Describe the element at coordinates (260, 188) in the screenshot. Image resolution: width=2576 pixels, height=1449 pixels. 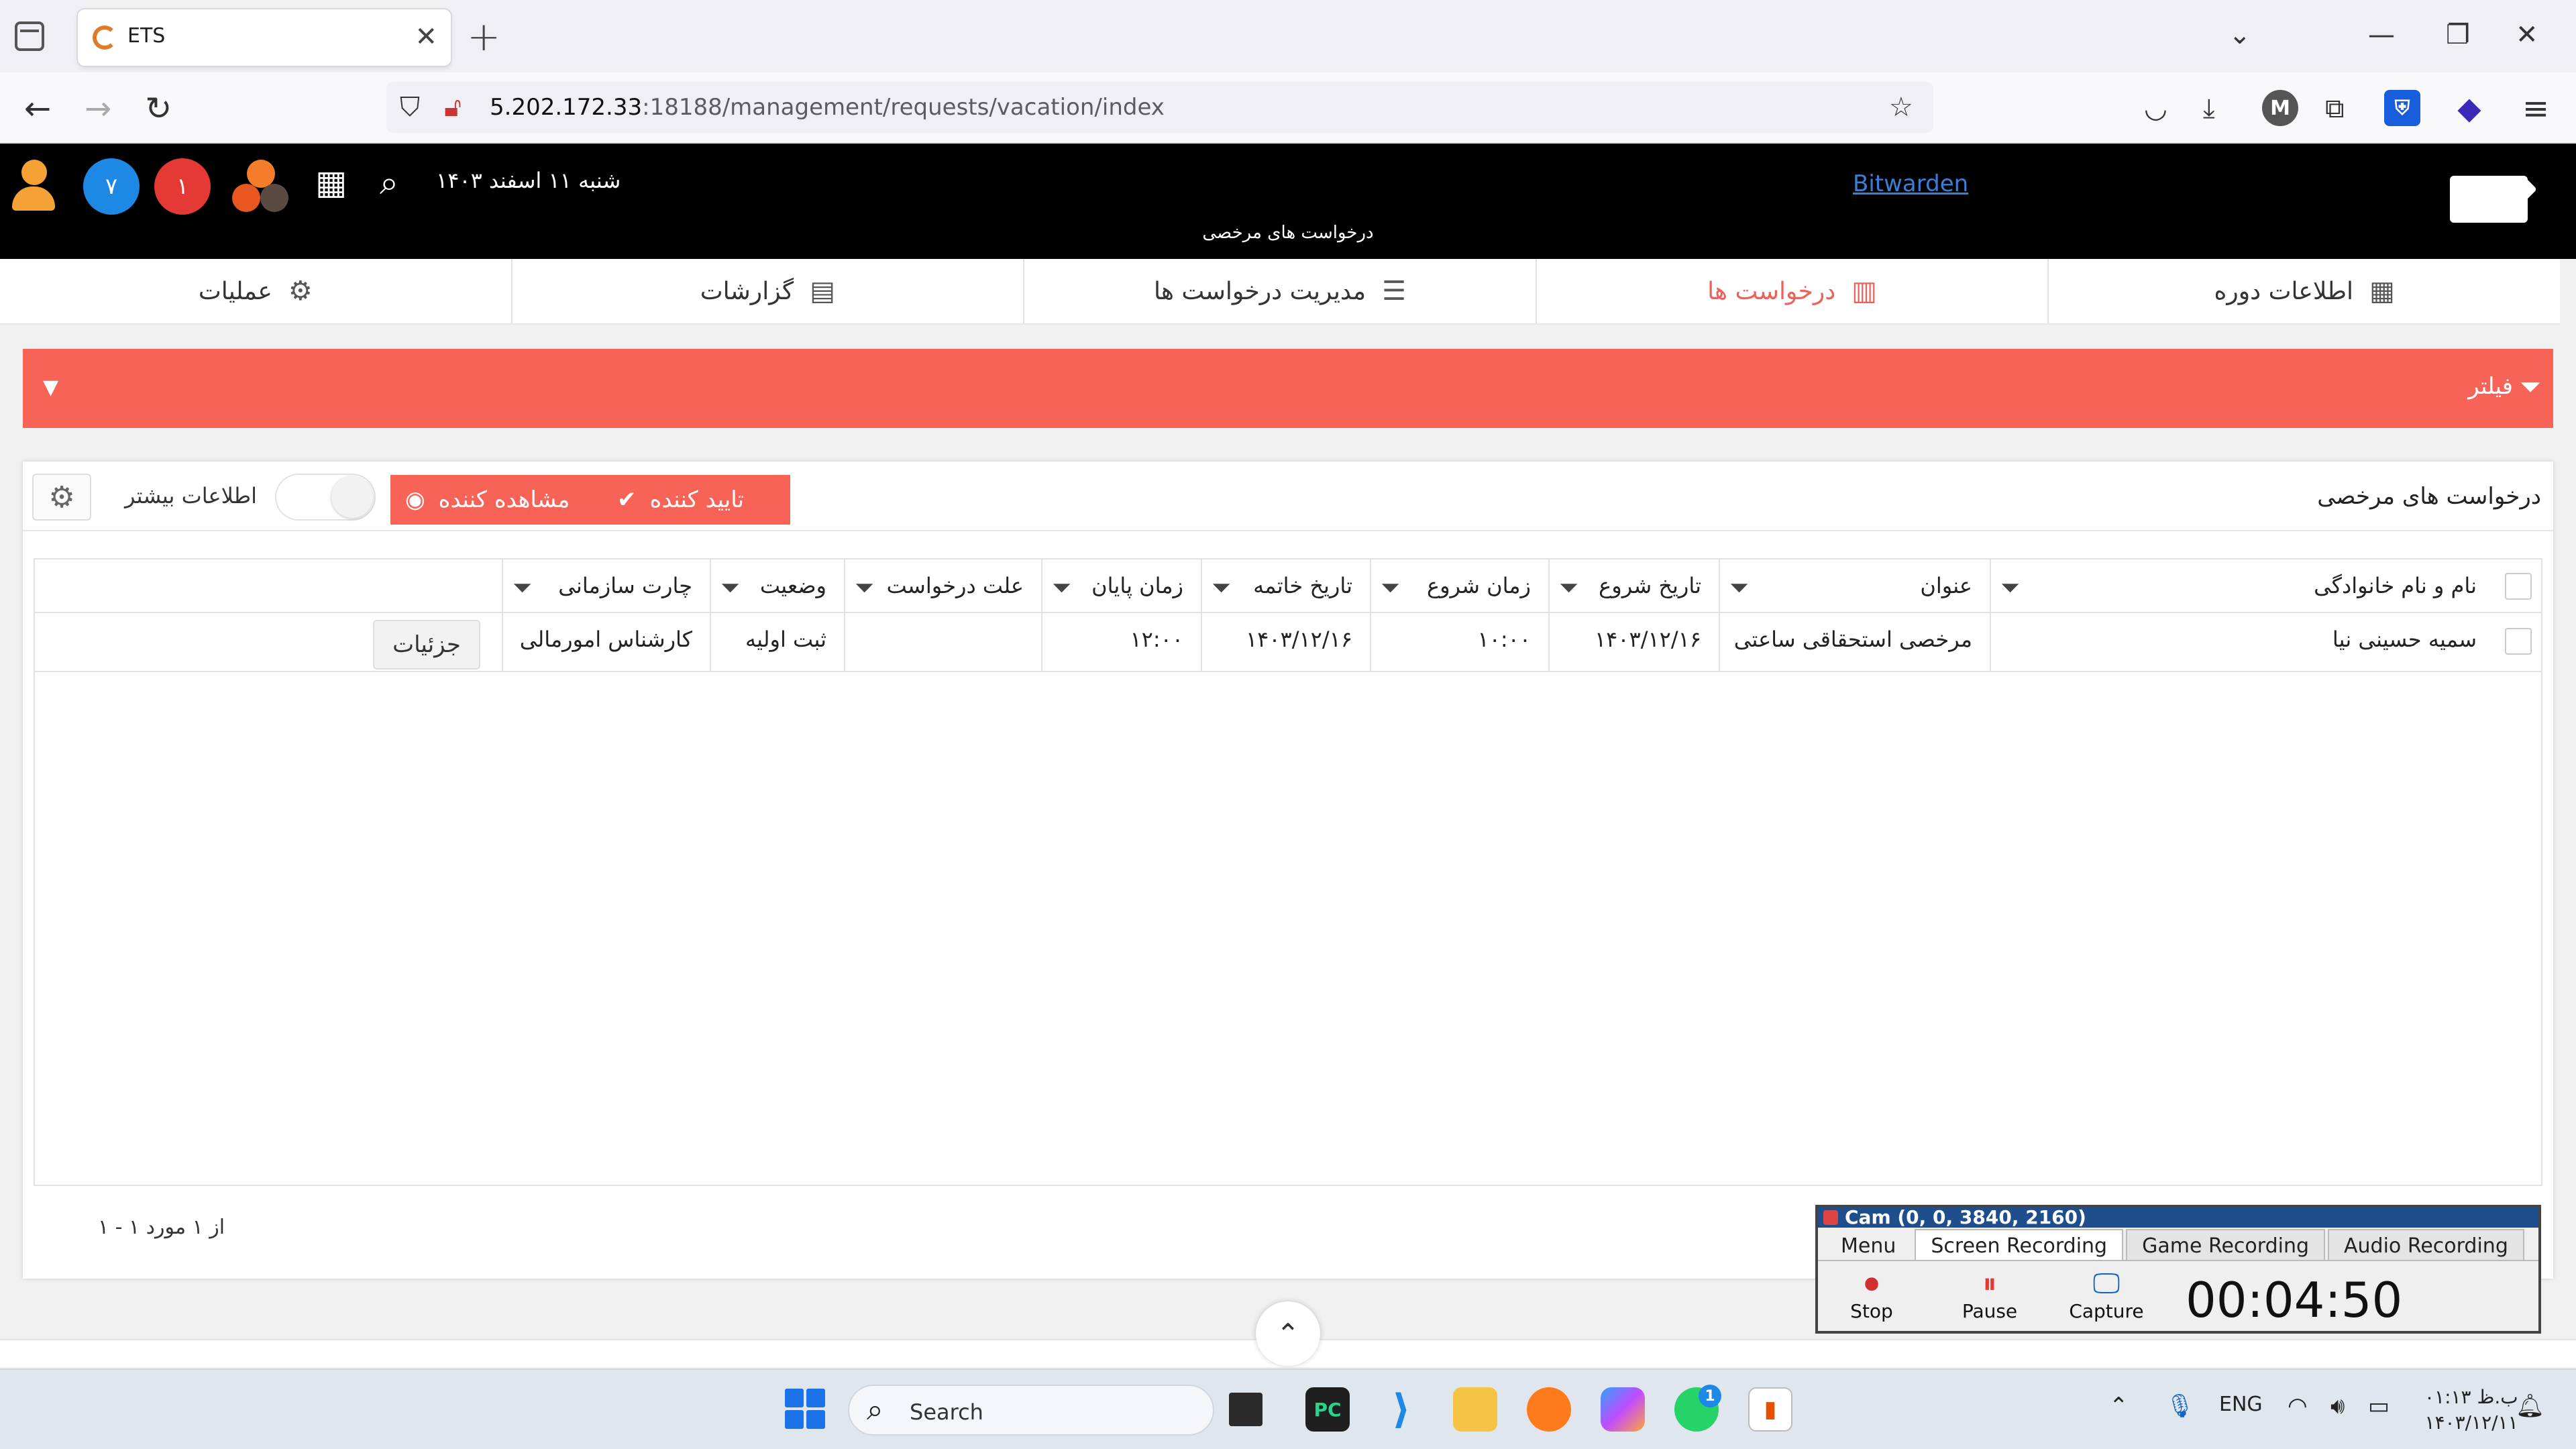
I see `apps-circles-icon` at that location.